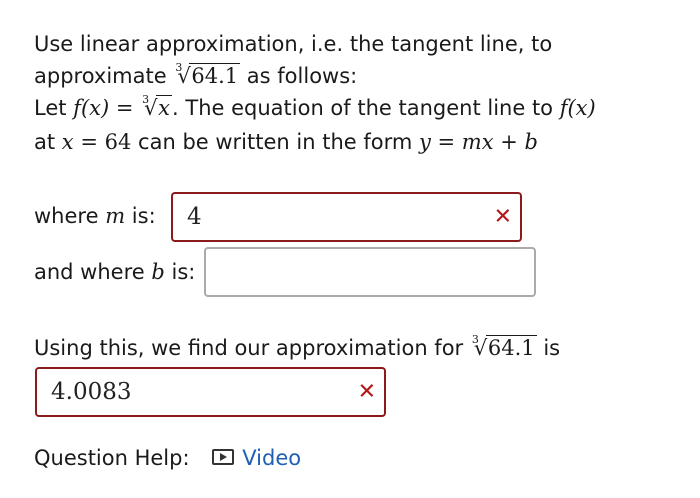 This screenshot has height=498, width=700. I want to click on help-label: Question Help:, so click(112, 458).